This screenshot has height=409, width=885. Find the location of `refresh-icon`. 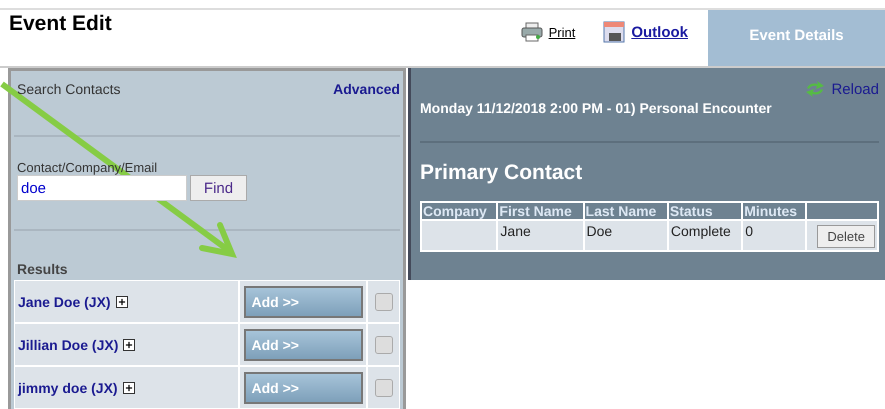

refresh-icon is located at coordinates (815, 89).